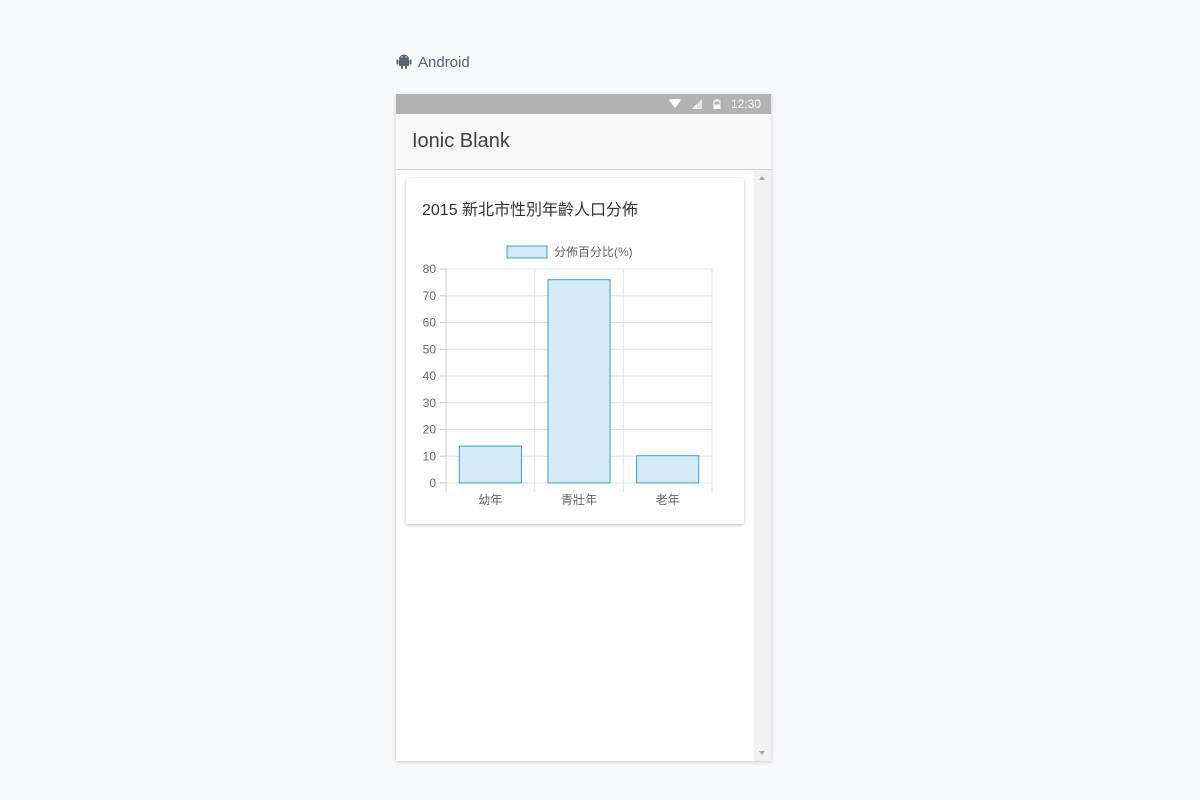  What do you see at coordinates (579, 500) in the screenshot?
I see `x-tick-label: 青壯年` at bounding box center [579, 500].